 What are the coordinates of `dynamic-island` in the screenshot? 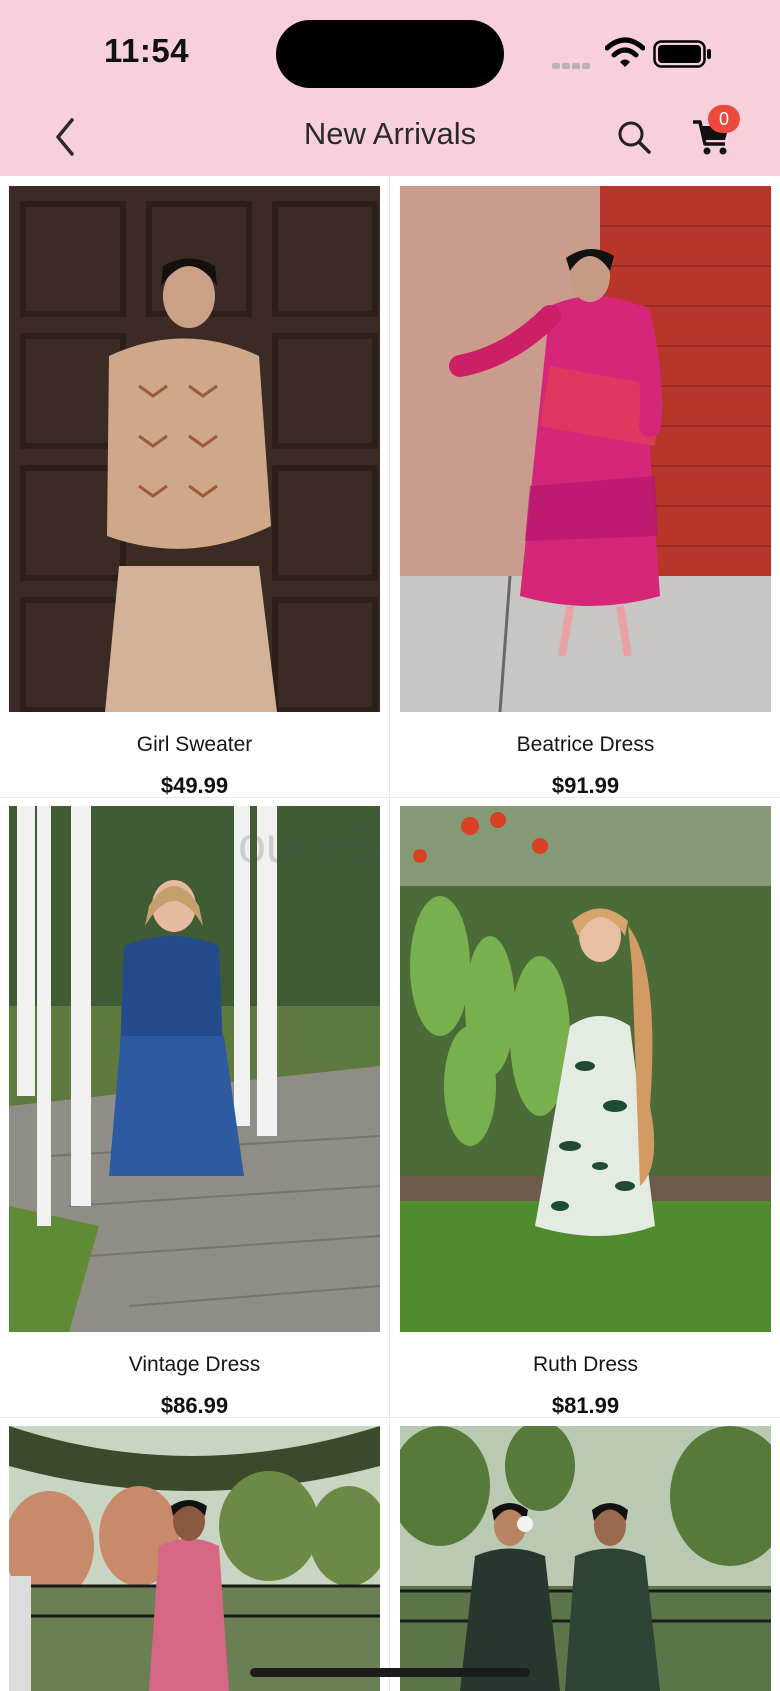 It's located at (390, 54).